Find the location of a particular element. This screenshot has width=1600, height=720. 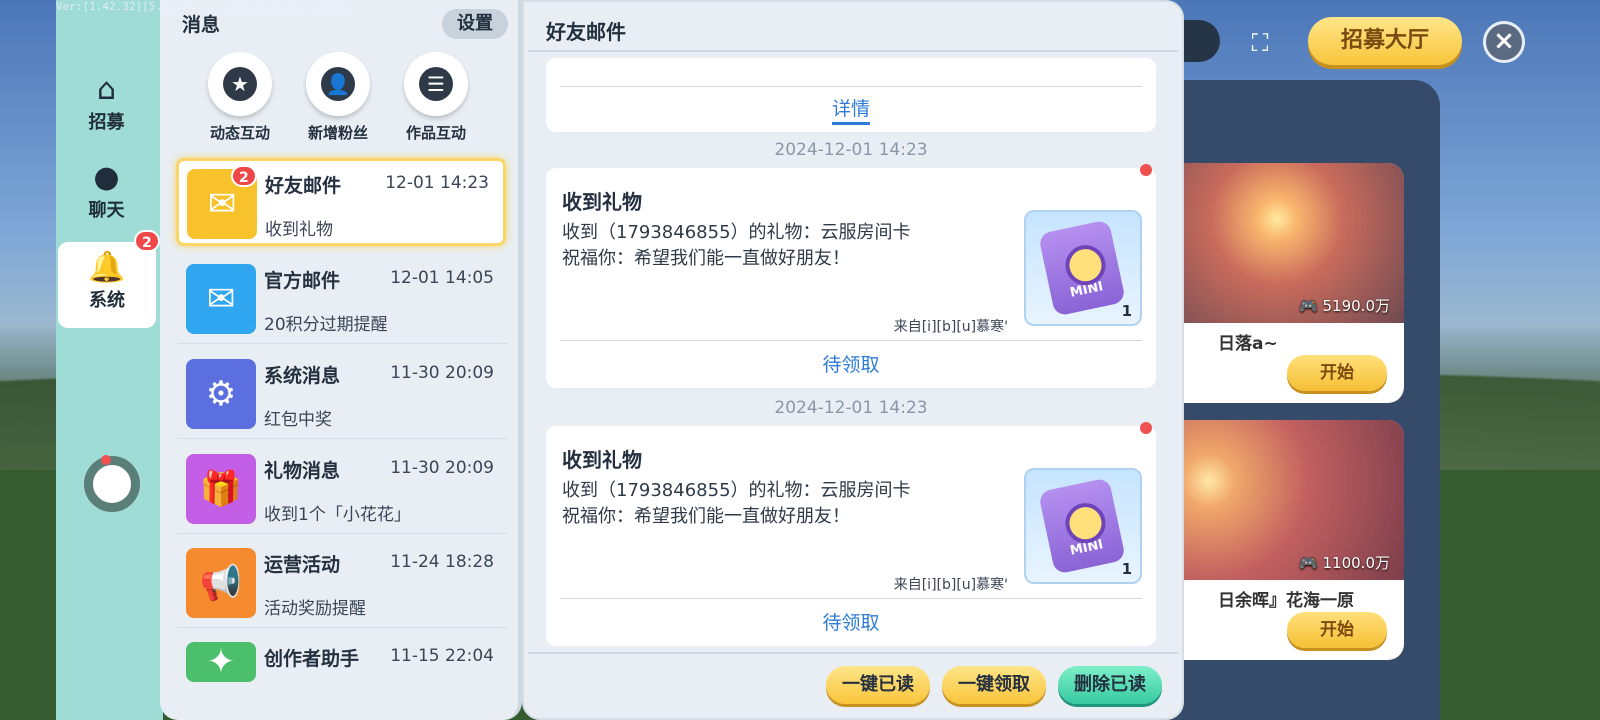

home-icon: ⌂ is located at coordinates (106, 89).